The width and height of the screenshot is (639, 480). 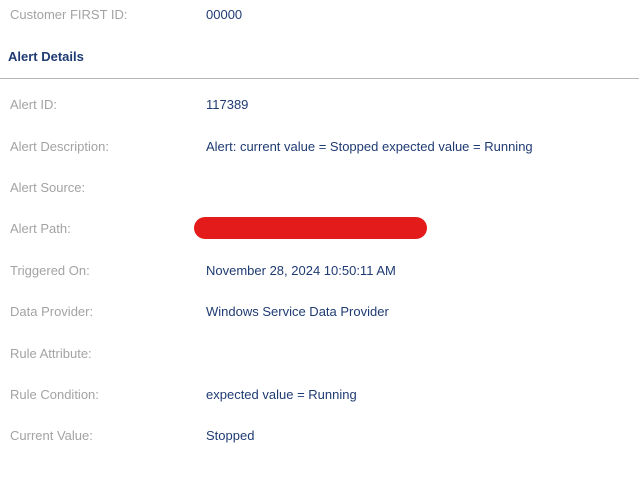 I want to click on customer-first-id-label: Customer FIRST ID:, so click(x=69, y=14).